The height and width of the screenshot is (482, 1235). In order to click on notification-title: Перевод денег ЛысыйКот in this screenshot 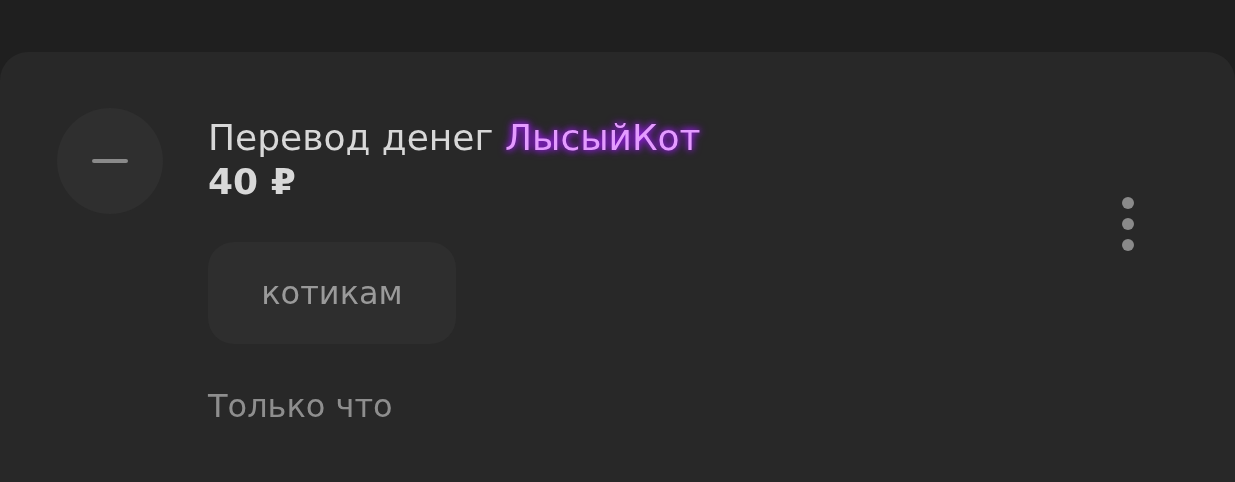, I will do `click(455, 138)`.